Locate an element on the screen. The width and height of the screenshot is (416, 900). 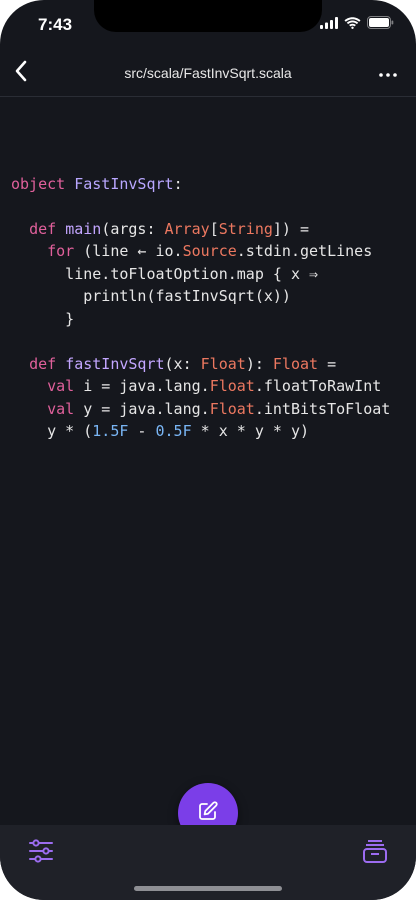
bottom-toolbar is located at coordinates (208, 862).